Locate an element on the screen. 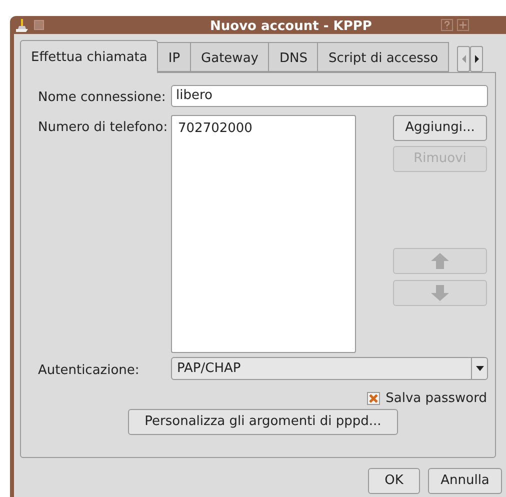 The width and height of the screenshot is (506, 497). authentication-dropdown: PAP/CHAP is located at coordinates (329, 368).